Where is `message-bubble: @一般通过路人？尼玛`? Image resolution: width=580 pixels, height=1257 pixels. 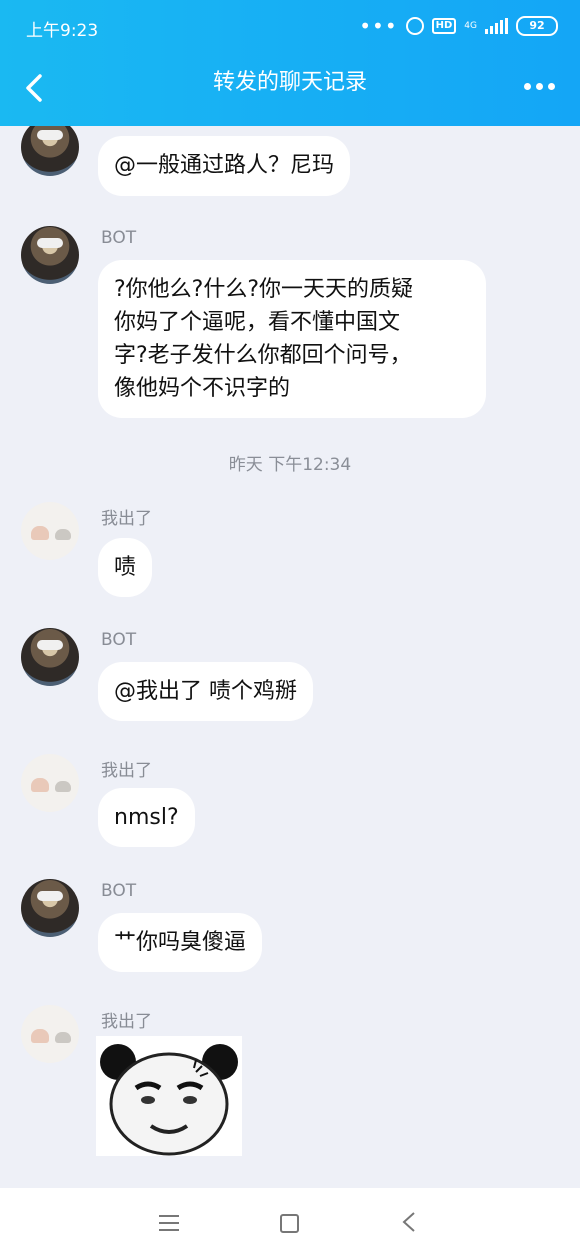 message-bubble: @一般通过路人？尼玛 is located at coordinates (224, 166).